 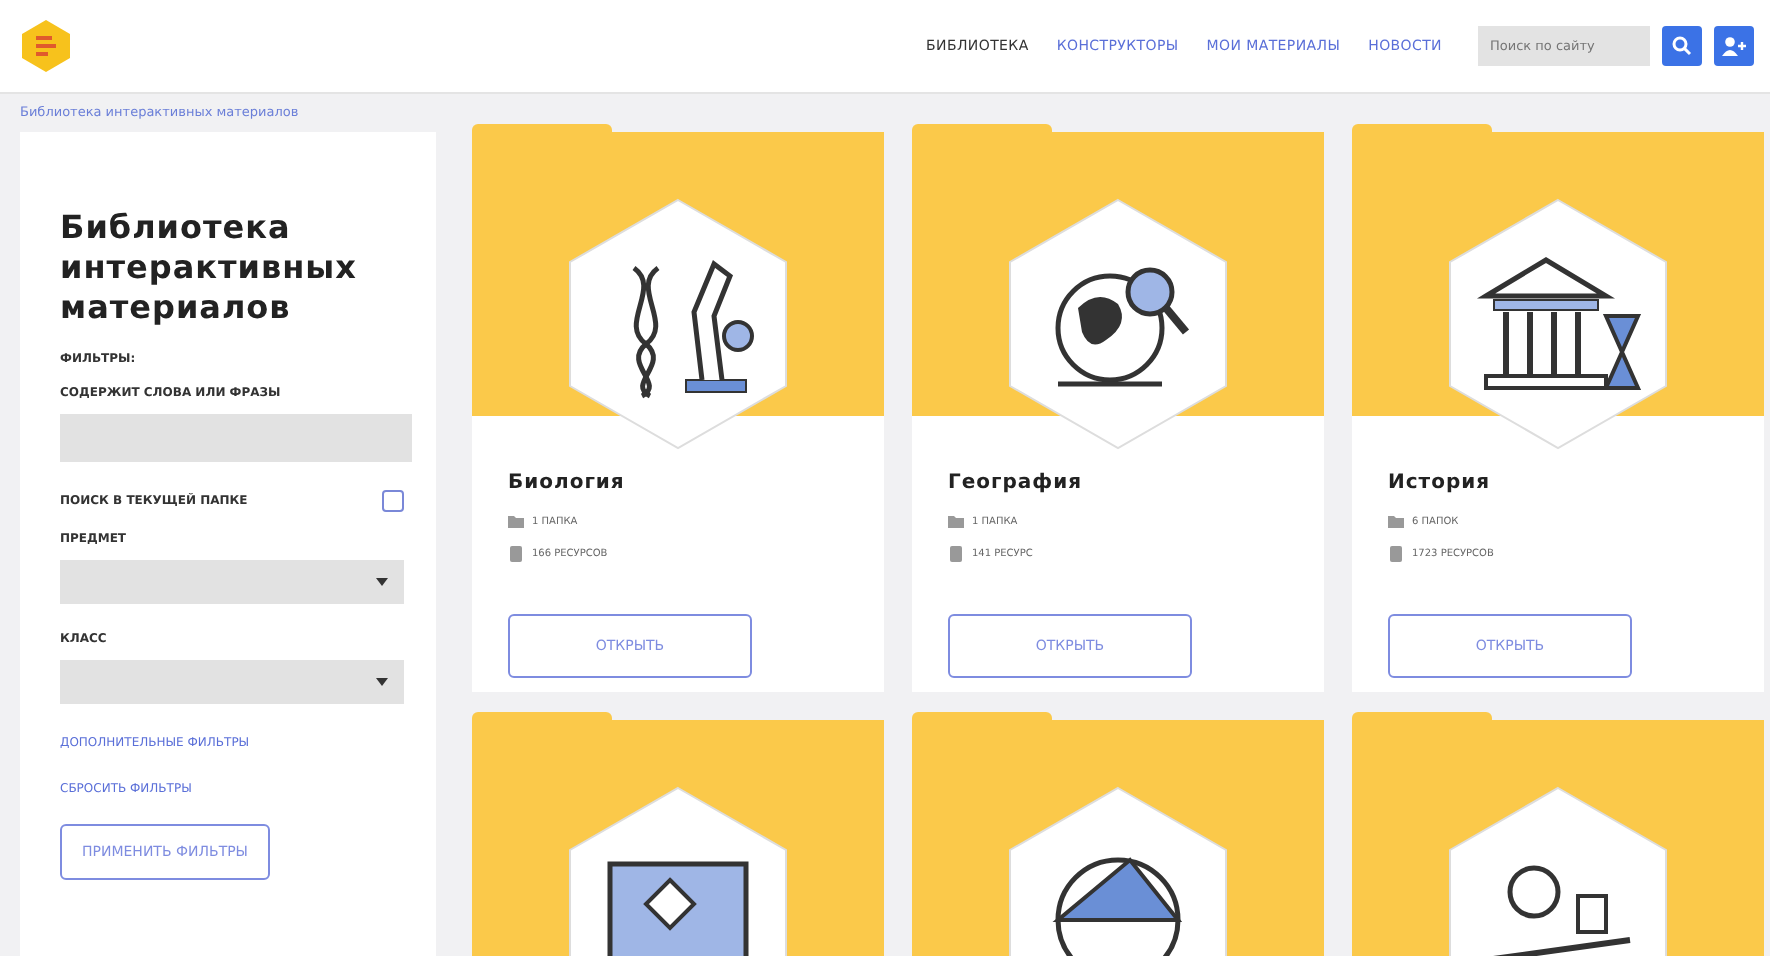 I want to click on card-title: История, so click(x=1440, y=483).